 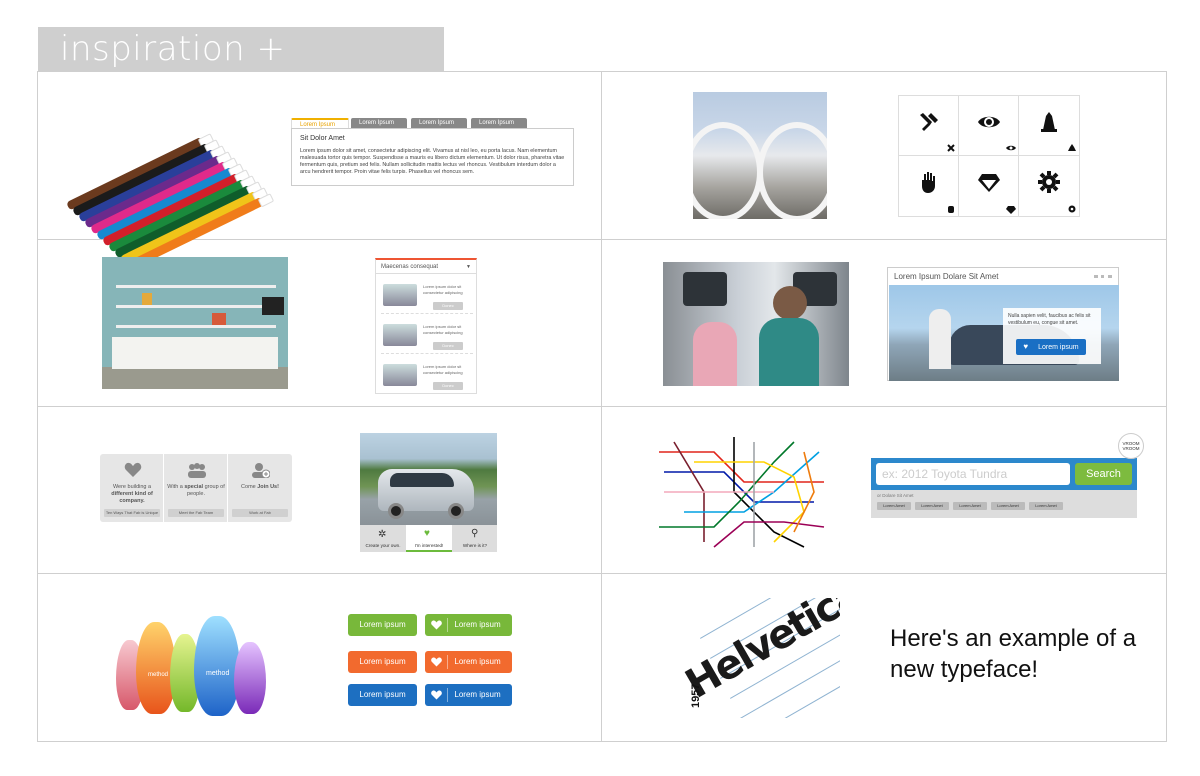 What do you see at coordinates (422, 480) in the screenshot?
I see `van-window` at bounding box center [422, 480].